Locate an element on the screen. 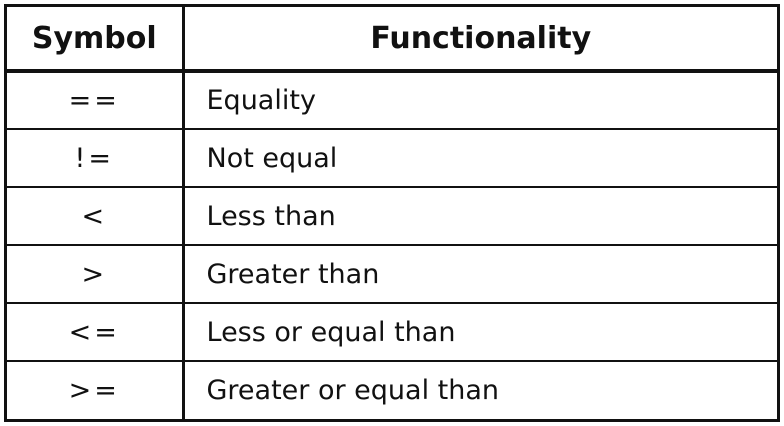 The image size is (784, 426). table-row: < Less than is located at coordinates (392, 216).